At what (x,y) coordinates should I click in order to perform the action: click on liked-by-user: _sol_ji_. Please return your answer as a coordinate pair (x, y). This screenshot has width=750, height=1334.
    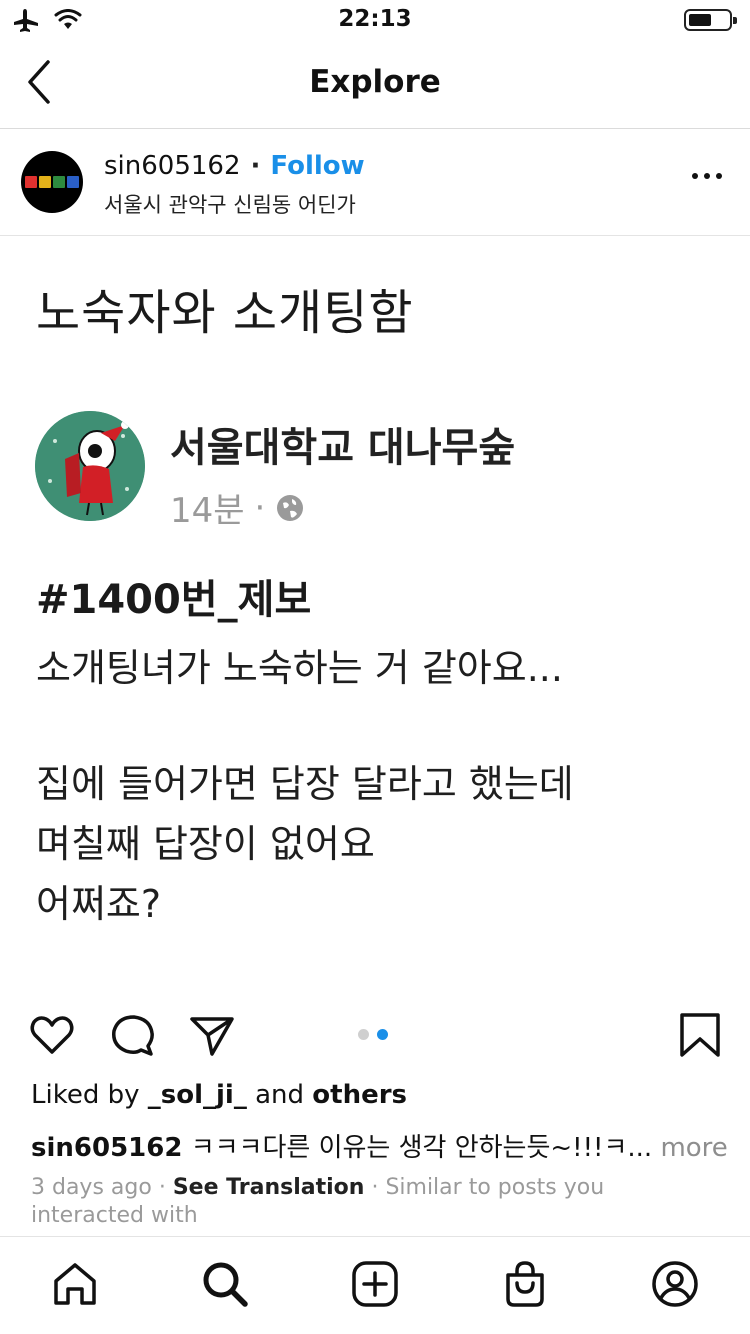
    Looking at the image, I should click on (197, 1095).